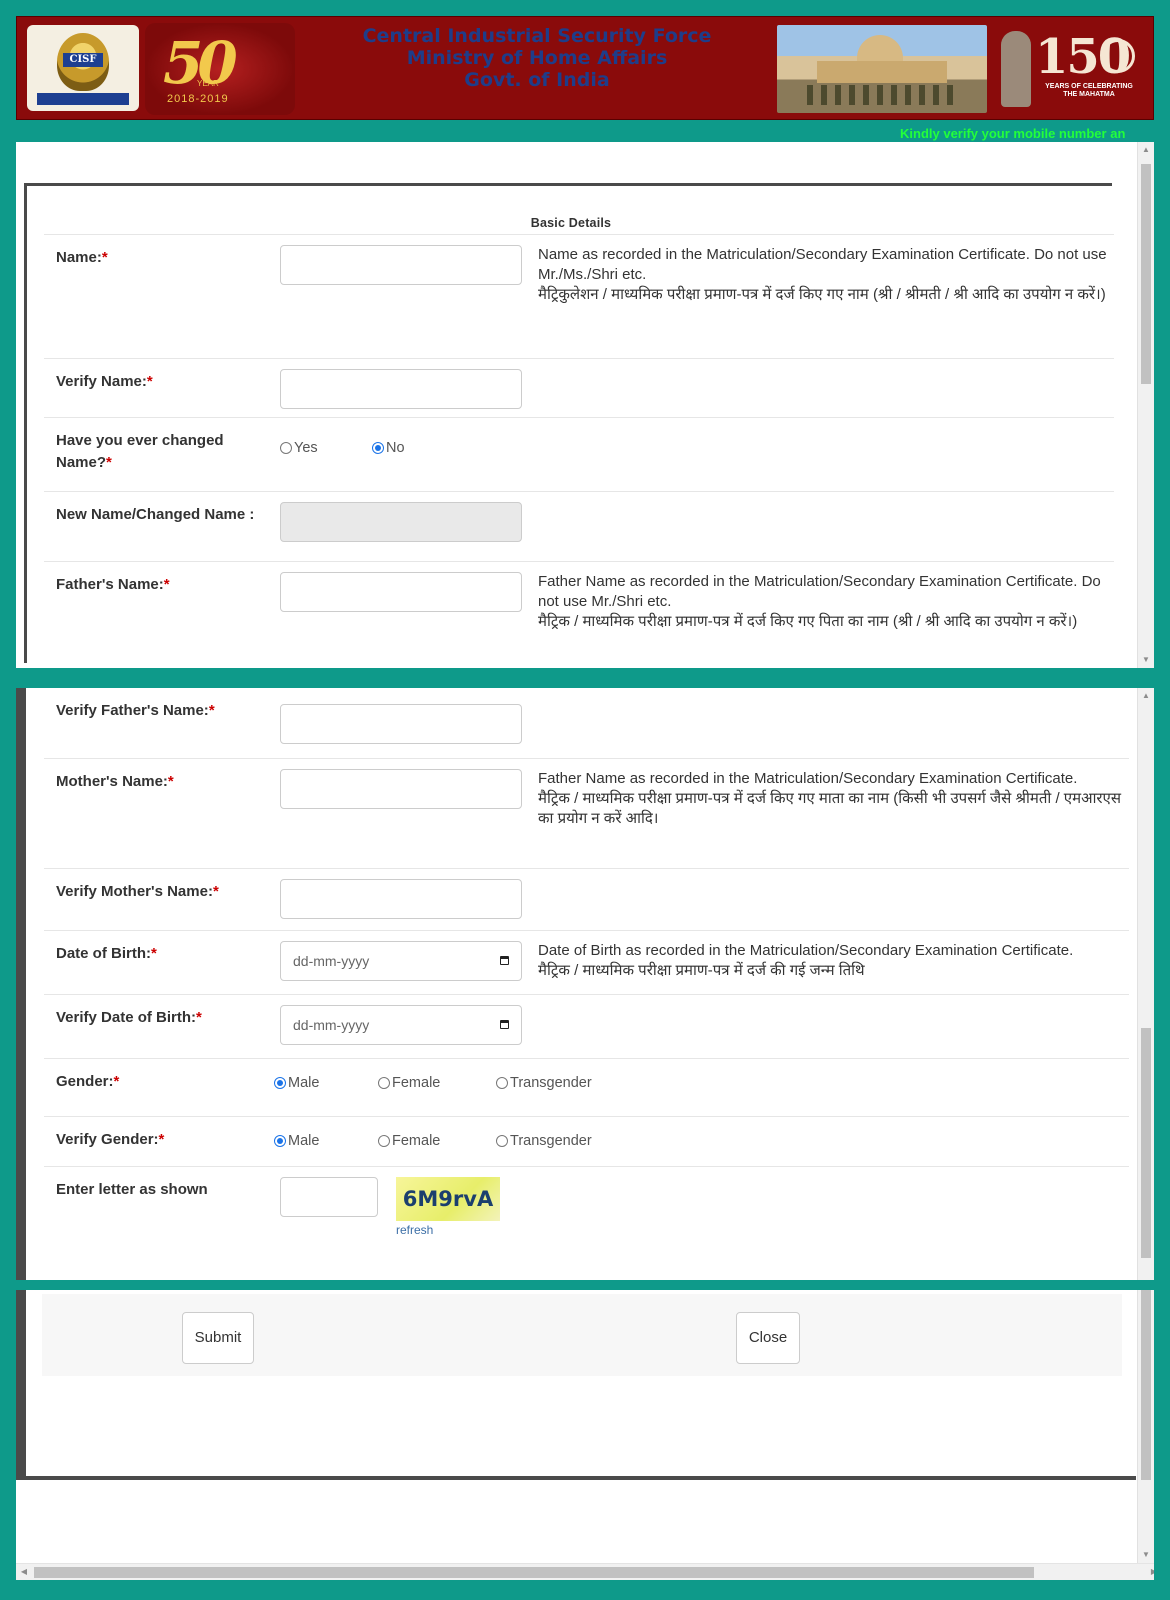  What do you see at coordinates (586, 898) in the screenshot?
I see `table-row: Verify Mother's Name:*` at bounding box center [586, 898].